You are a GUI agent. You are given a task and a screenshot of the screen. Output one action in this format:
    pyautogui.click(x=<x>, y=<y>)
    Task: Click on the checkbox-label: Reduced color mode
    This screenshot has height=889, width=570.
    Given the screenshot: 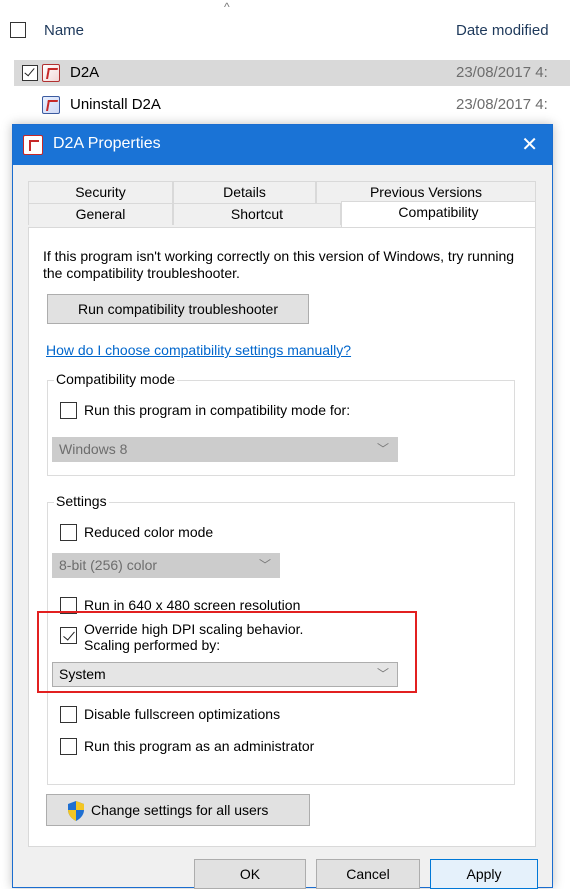 What is the action you would take?
    pyautogui.click(x=149, y=532)
    